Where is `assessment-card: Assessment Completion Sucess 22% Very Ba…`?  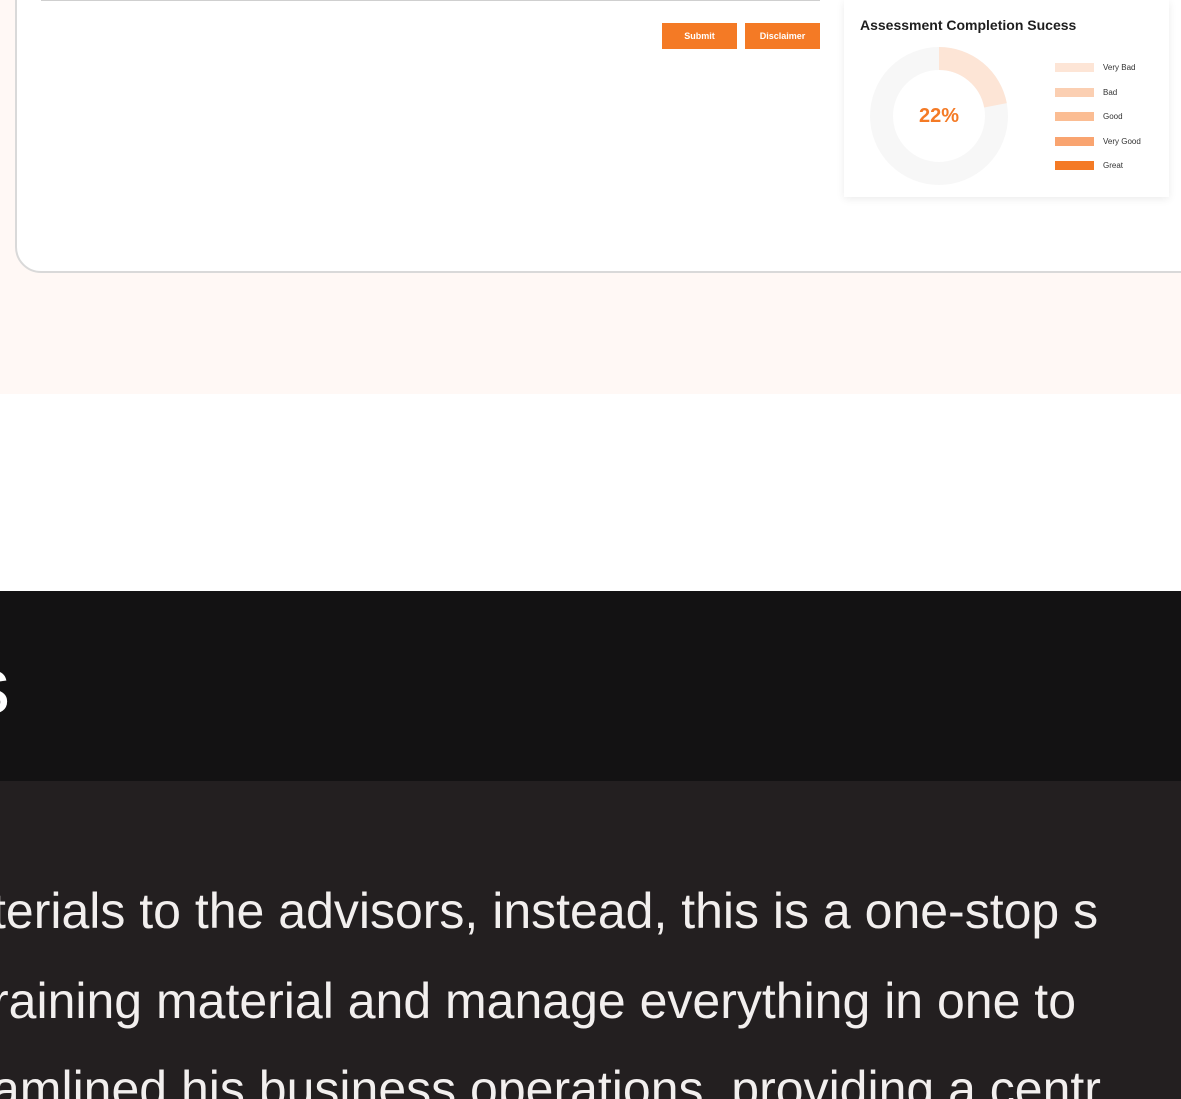
assessment-card: Assessment Completion Sucess 22% Very Ba… is located at coordinates (1006, 98).